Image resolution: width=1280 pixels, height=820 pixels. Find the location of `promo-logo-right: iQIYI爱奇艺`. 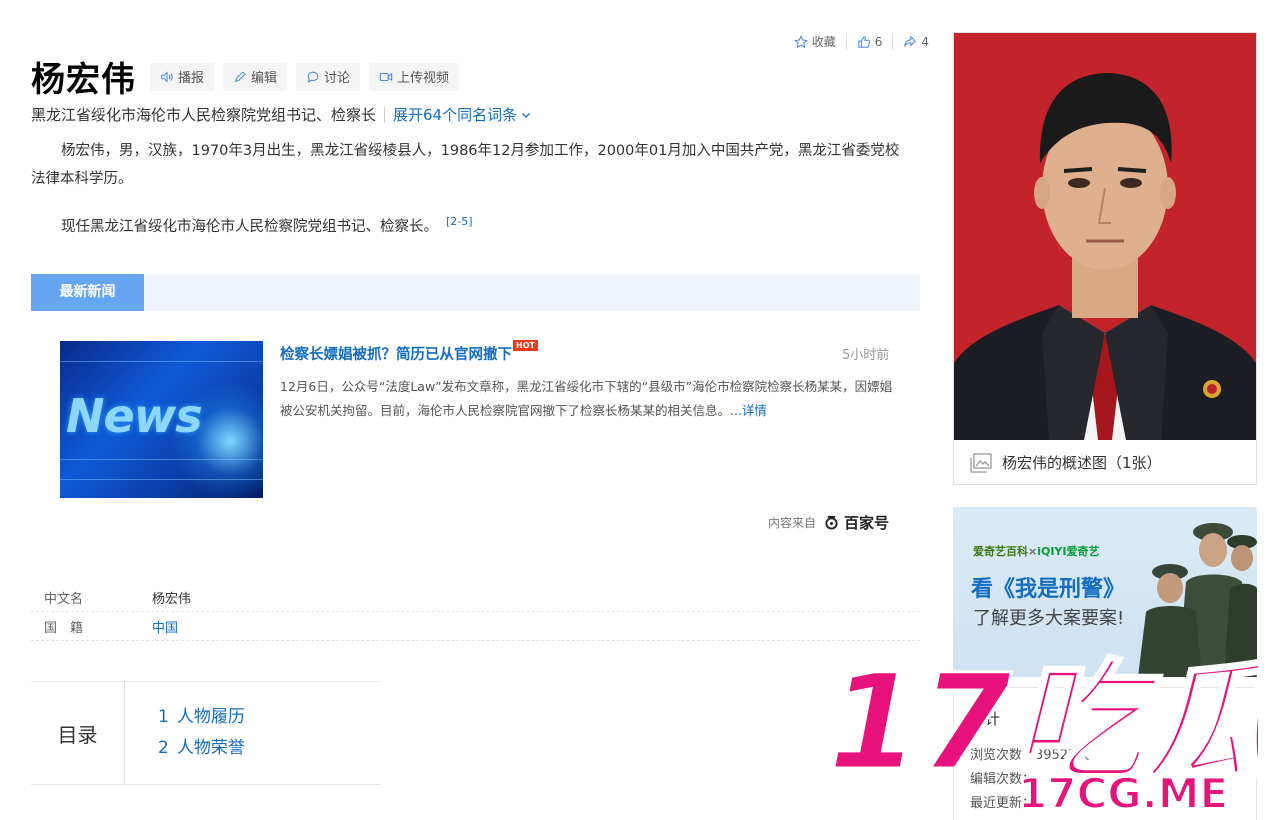

promo-logo-right: iQIYI爱奇艺 is located at coordinates (1068, 551).